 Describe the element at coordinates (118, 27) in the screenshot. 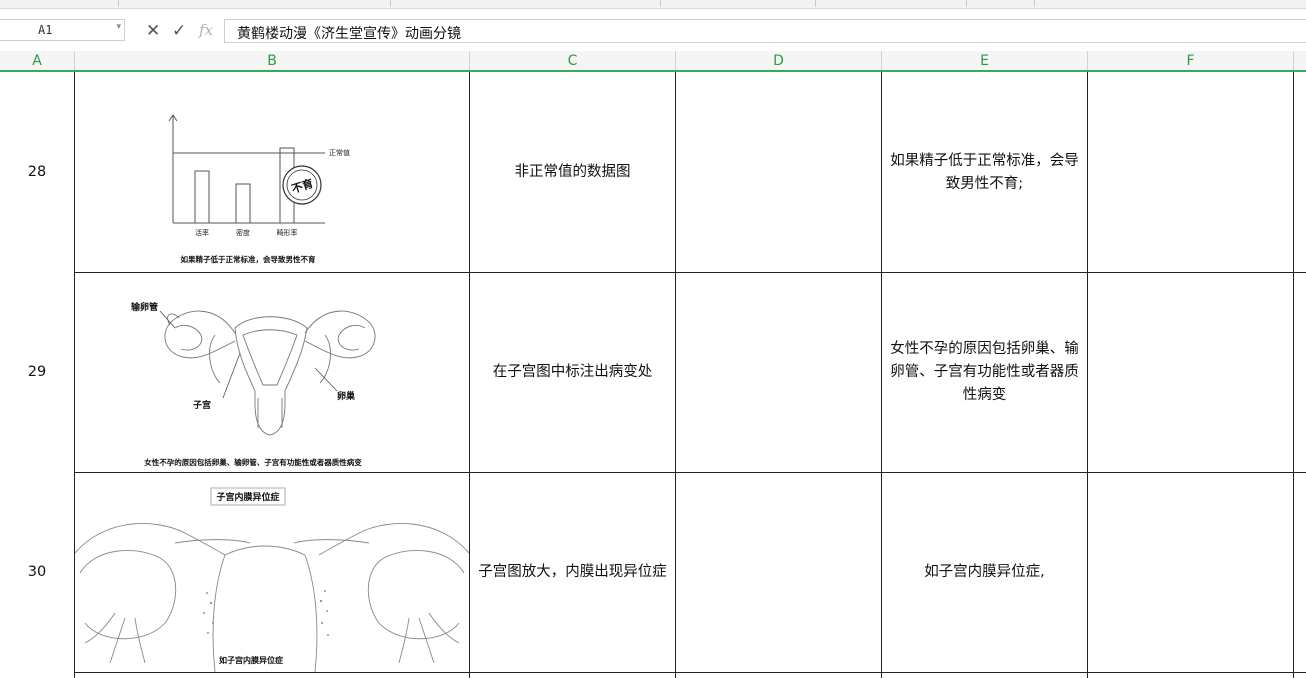

I see `chevron-down-icon: ▾` at that location.